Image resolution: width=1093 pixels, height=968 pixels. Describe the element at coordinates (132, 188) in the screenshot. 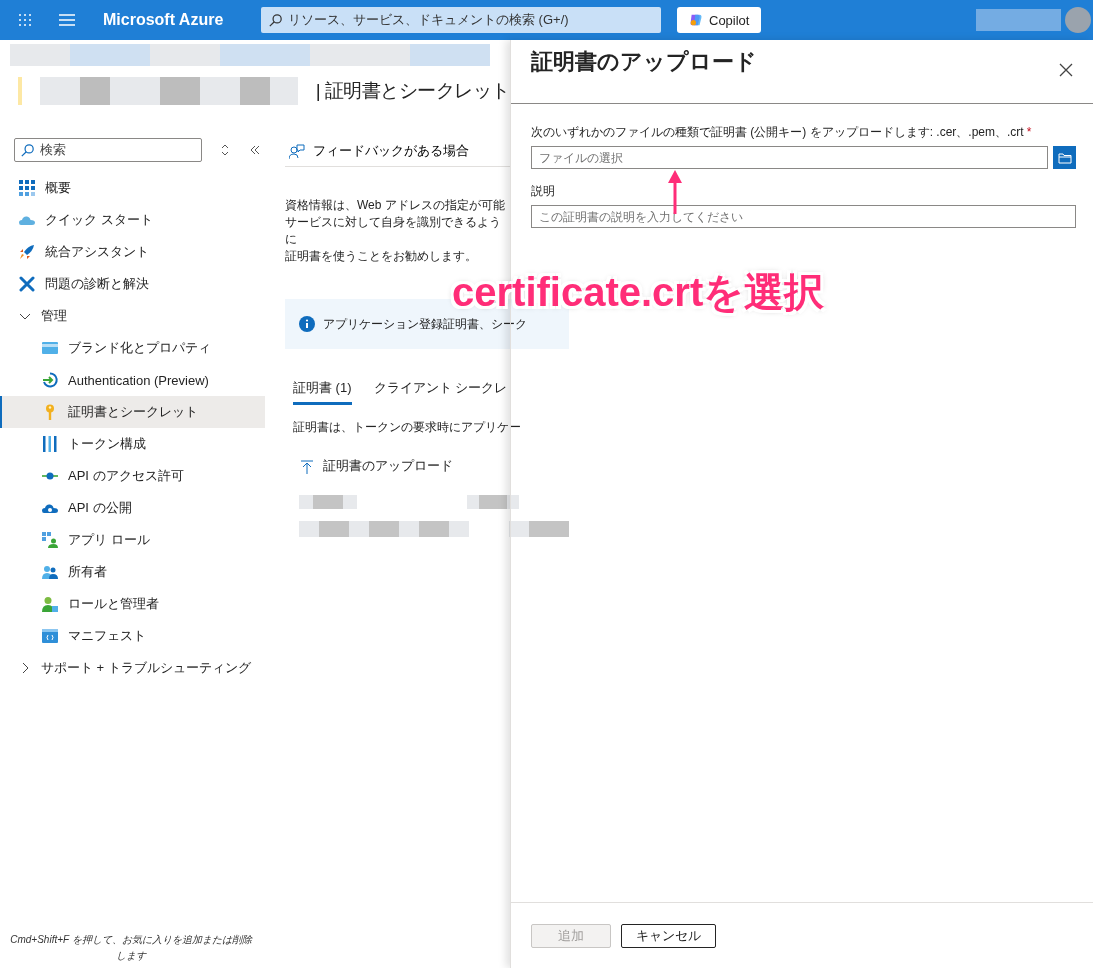

I see `sidebar-item: 概要` at that location.